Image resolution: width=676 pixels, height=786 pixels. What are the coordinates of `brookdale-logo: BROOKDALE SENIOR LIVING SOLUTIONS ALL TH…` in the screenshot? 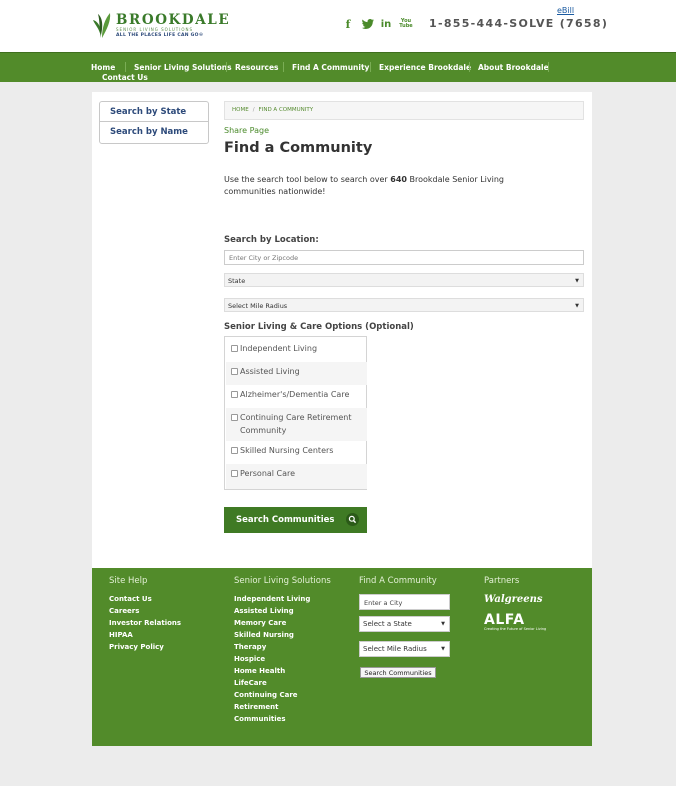 It's located at (160, 26).